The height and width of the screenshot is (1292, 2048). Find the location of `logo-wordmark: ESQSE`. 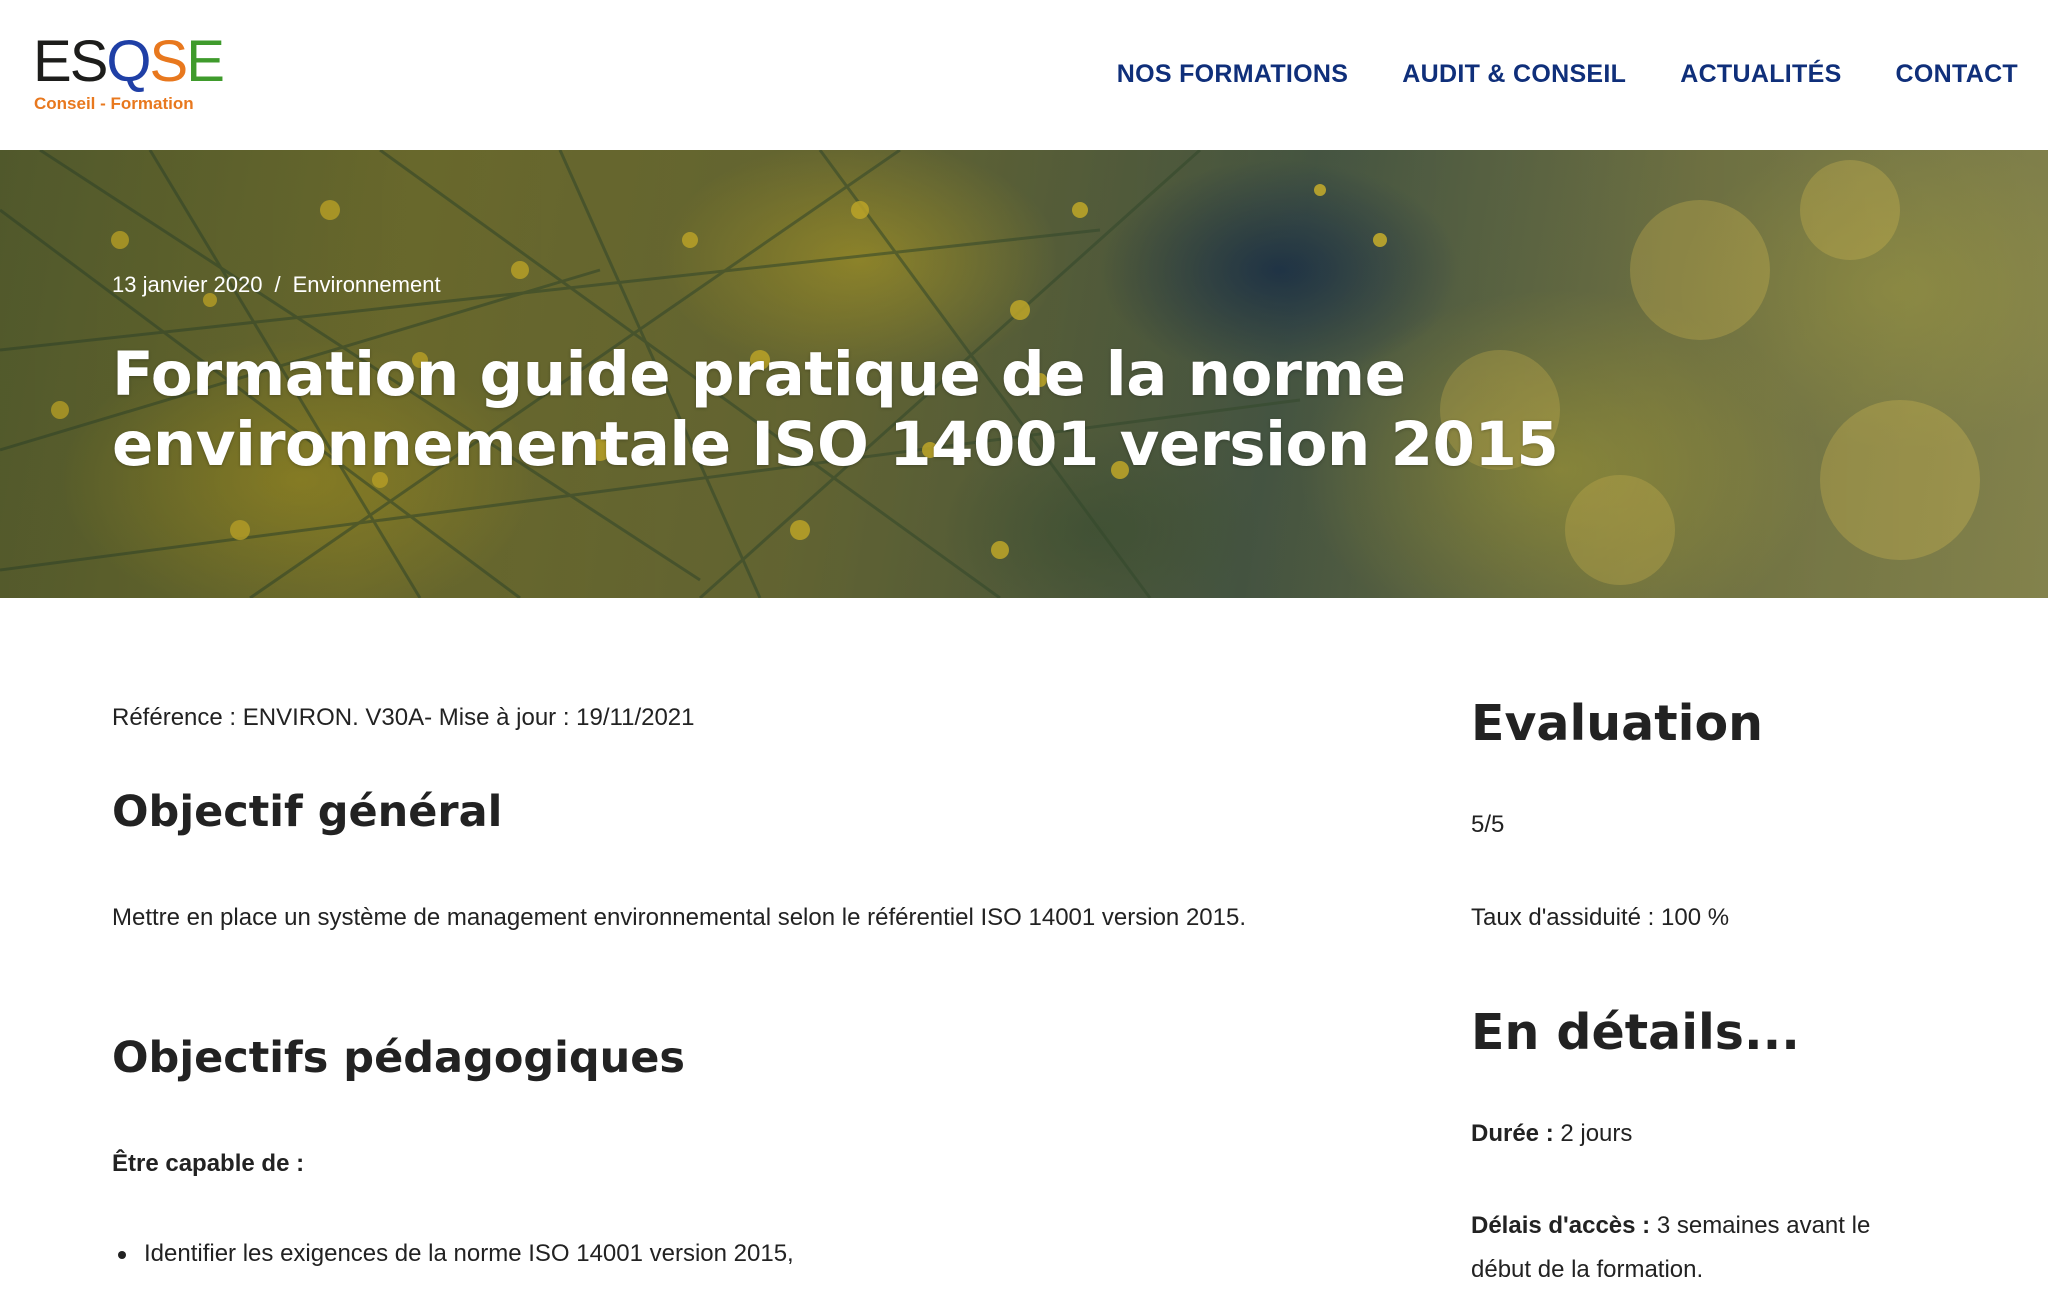

logo-wordmark: ESQSE is located at coordinates (129, 61).